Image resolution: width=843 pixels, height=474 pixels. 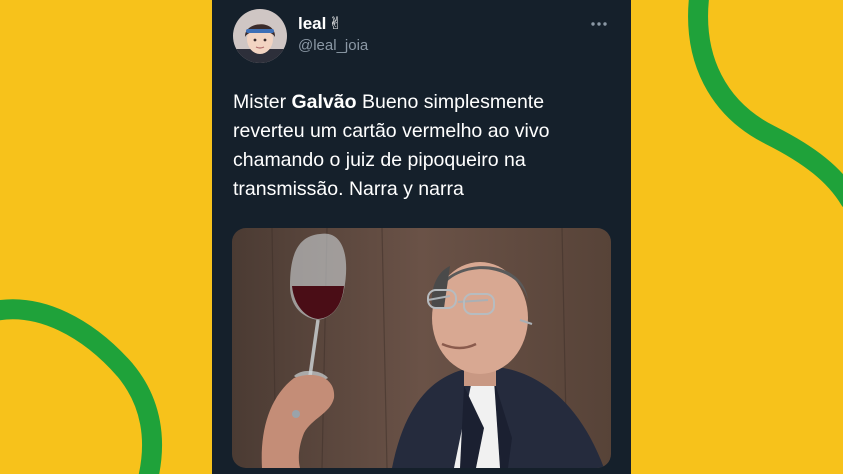 I want to click on avatar-image, so click(x=260, y=36).